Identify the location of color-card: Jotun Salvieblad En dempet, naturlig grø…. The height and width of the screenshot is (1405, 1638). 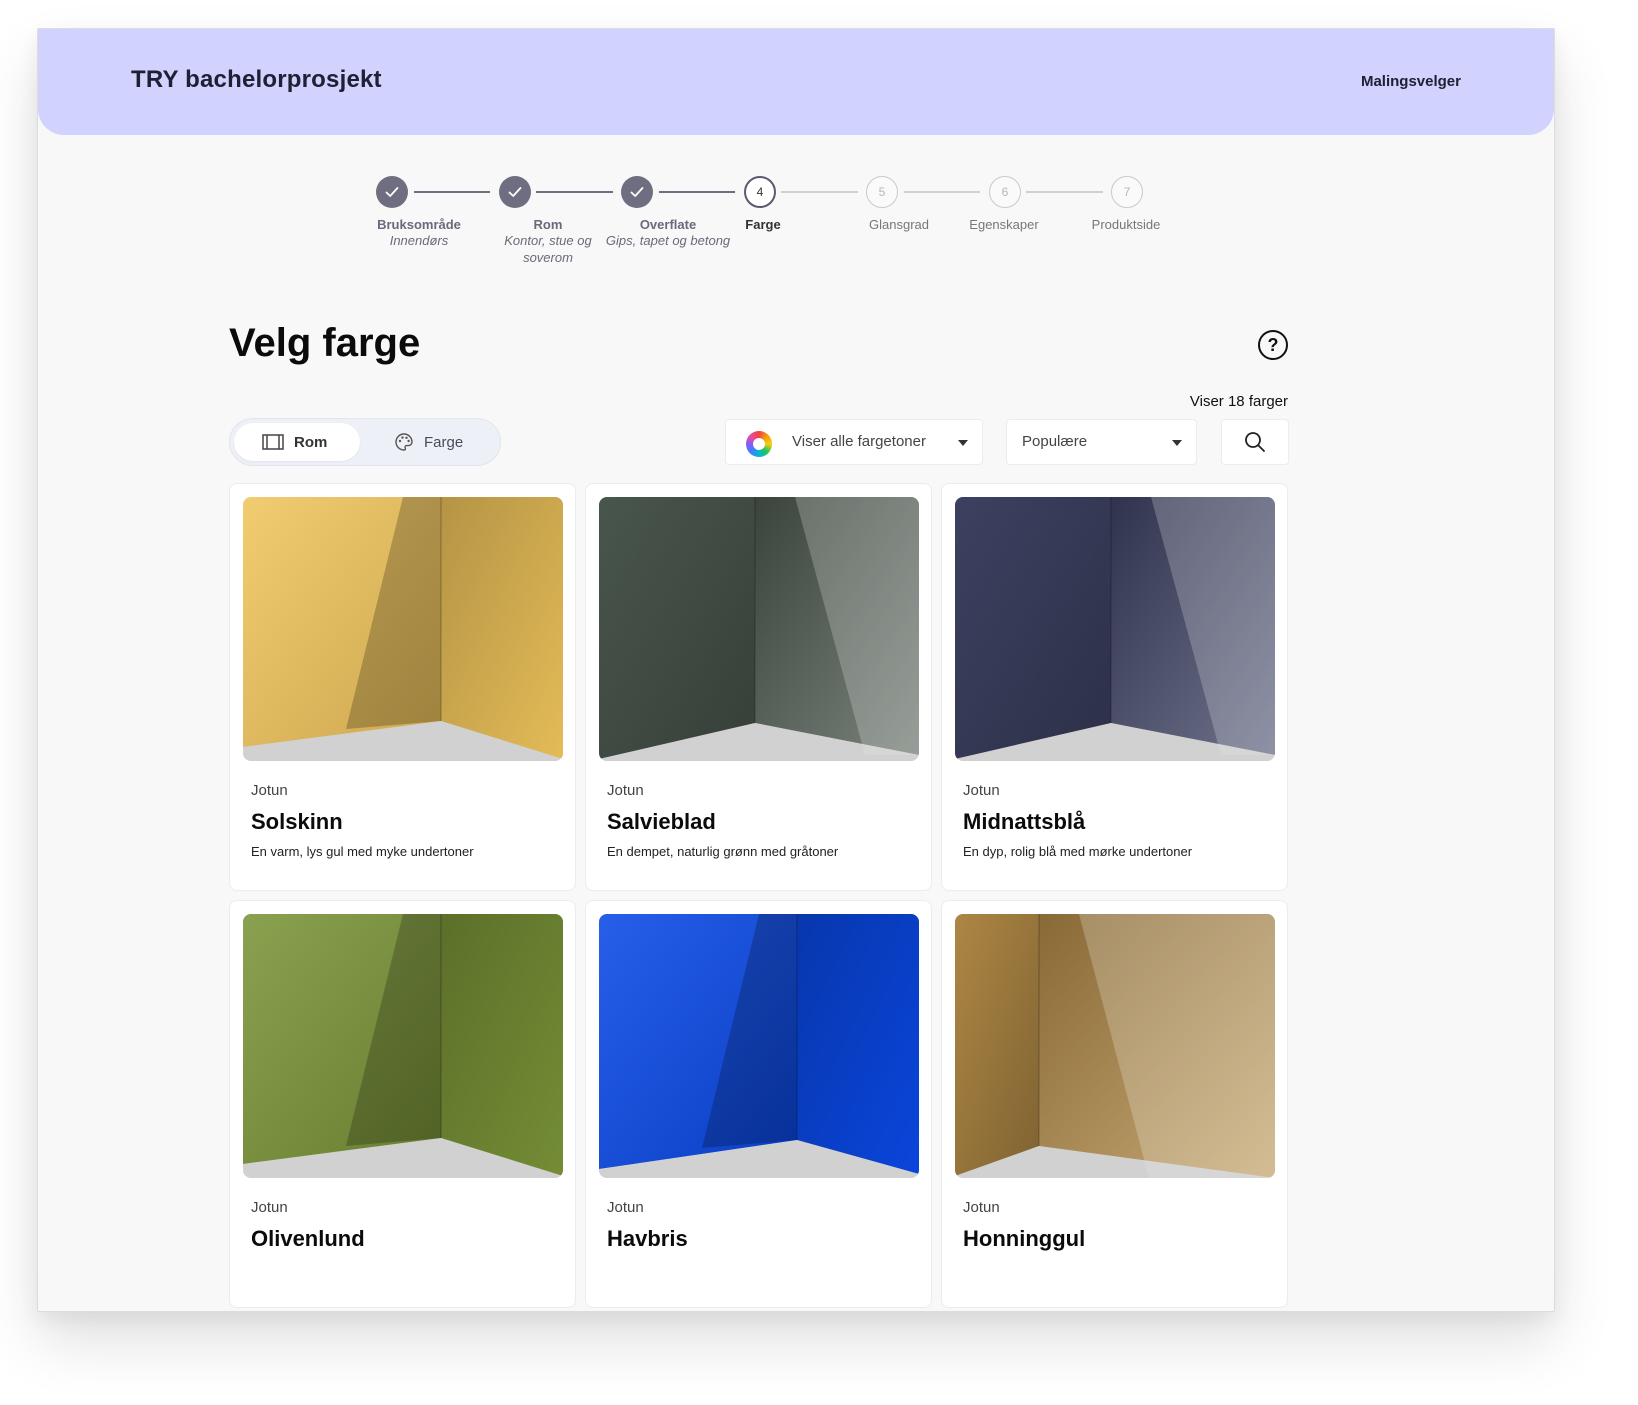
(758, 687).